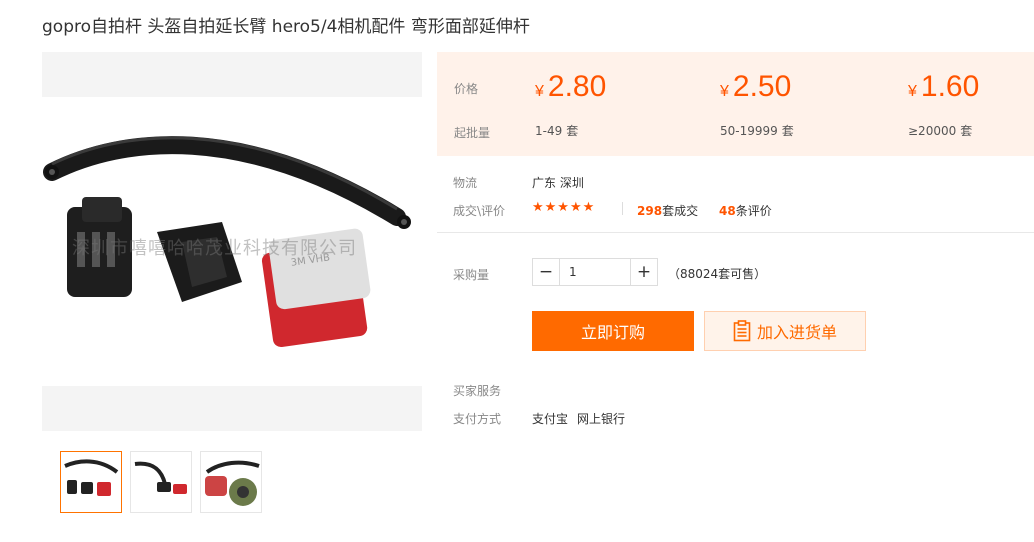  Describe the element at coordinates (471, 275) in the screenshot. I see `purchase-quantity-label: 采购量` at that location.